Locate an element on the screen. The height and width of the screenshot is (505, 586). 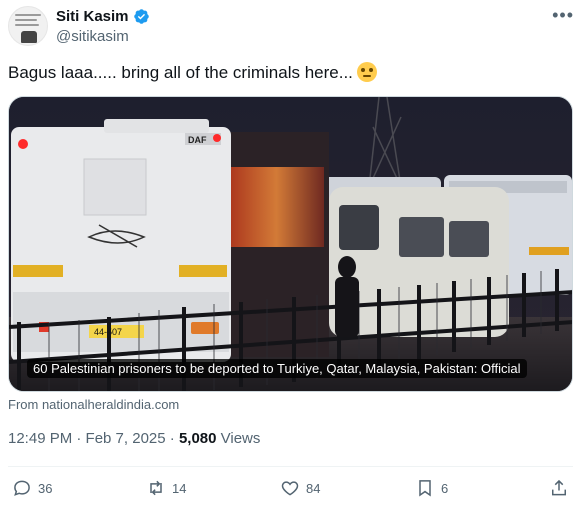
repost-count: 14 is located at coordinates (179, 488).